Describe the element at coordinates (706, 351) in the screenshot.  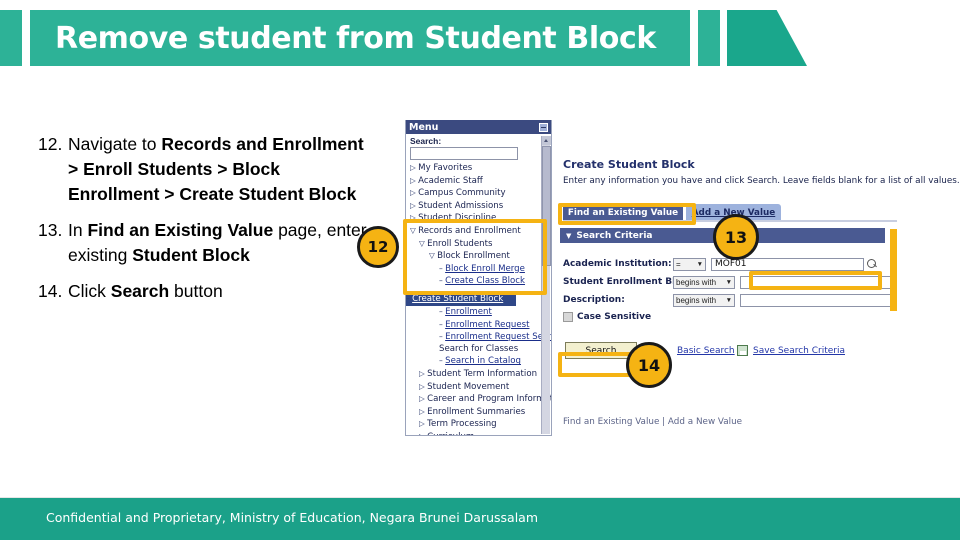
I see `basic-search-link: Basic Search` at that location.